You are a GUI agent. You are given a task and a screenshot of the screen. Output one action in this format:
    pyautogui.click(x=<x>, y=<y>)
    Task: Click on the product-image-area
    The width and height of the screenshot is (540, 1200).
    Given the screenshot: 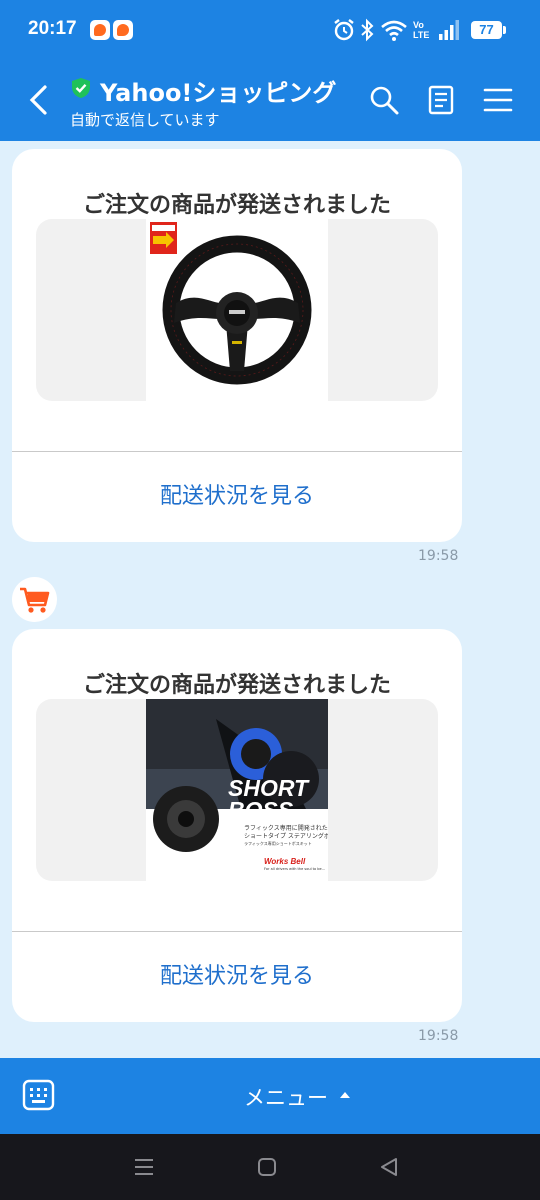 What is the action you would take?
    pyautogui.click(x=237, y=310)
    